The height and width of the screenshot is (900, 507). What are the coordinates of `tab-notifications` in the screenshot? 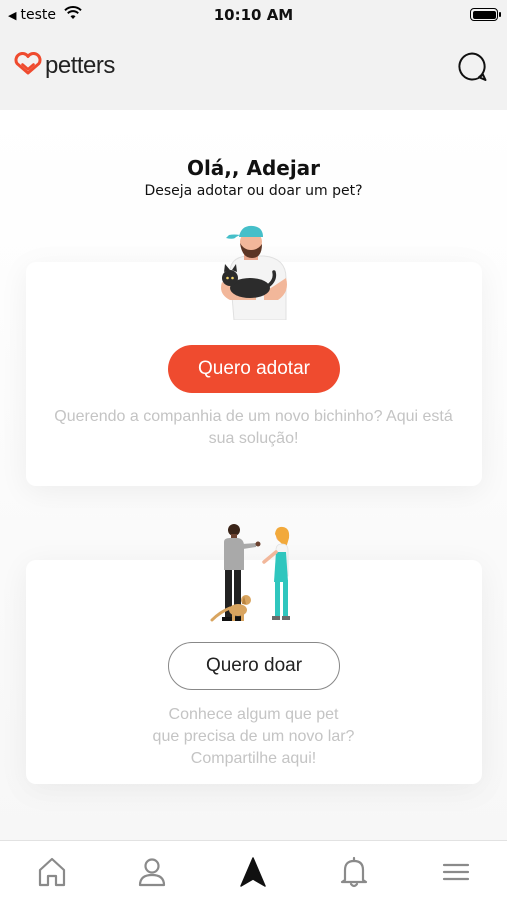 It's located at (354, 872).